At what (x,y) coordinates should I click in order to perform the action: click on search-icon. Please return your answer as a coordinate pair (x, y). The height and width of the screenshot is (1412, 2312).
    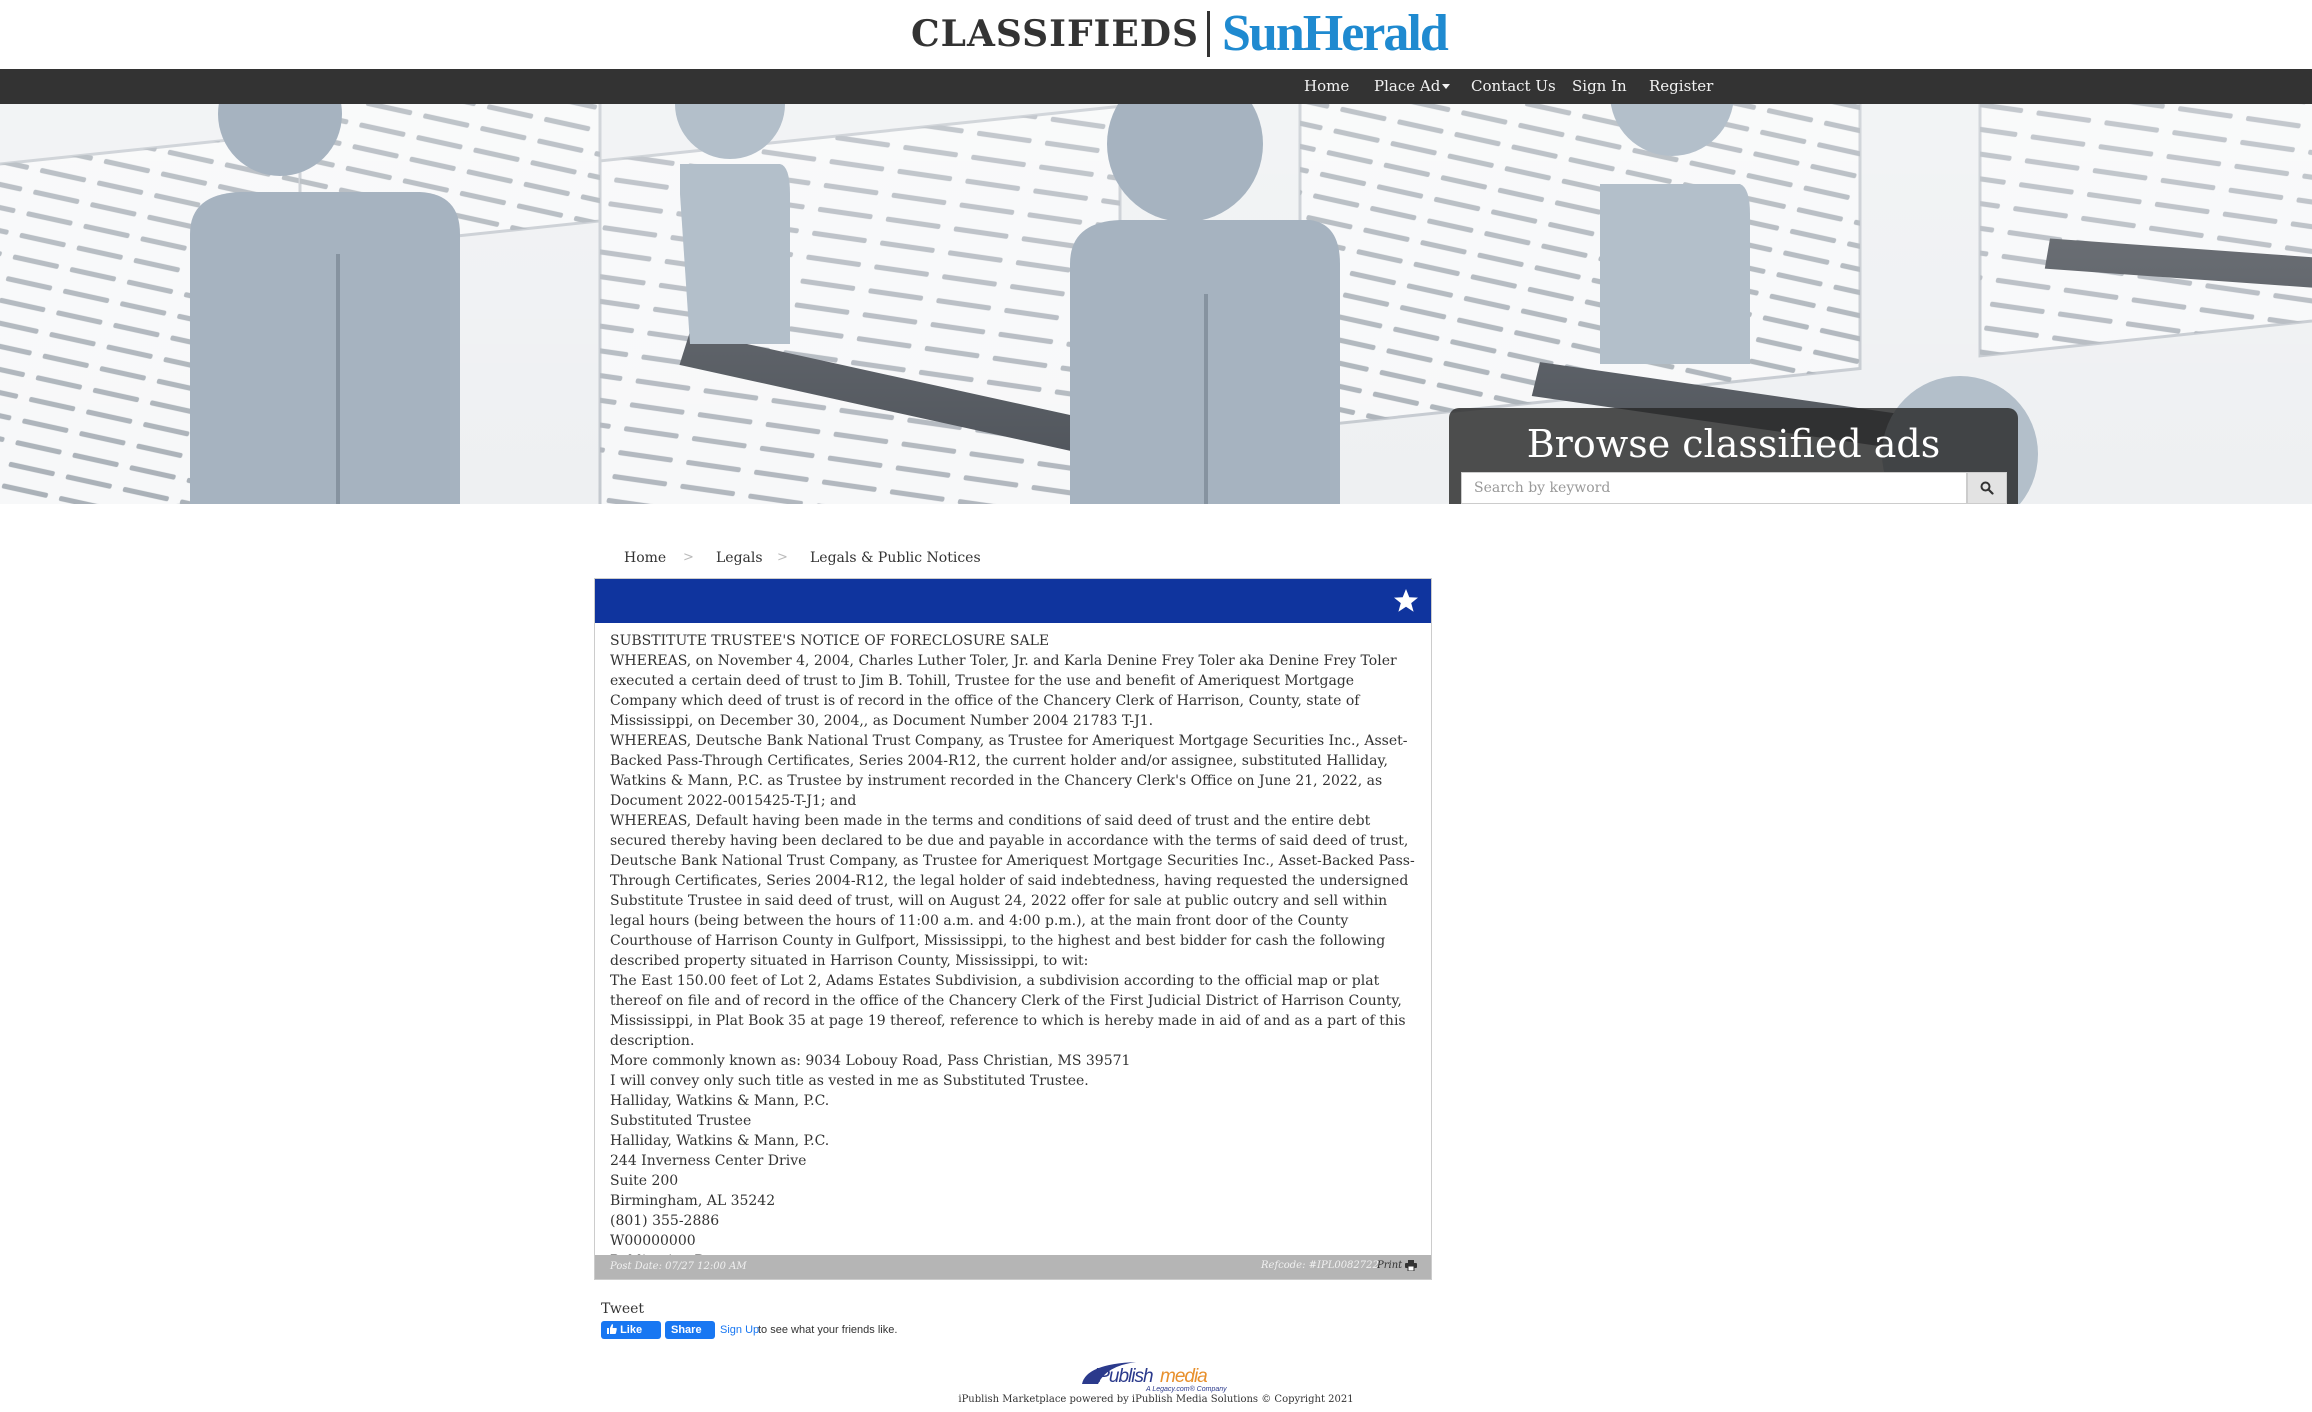
    Looking at the image, I should click on (1987, 488).